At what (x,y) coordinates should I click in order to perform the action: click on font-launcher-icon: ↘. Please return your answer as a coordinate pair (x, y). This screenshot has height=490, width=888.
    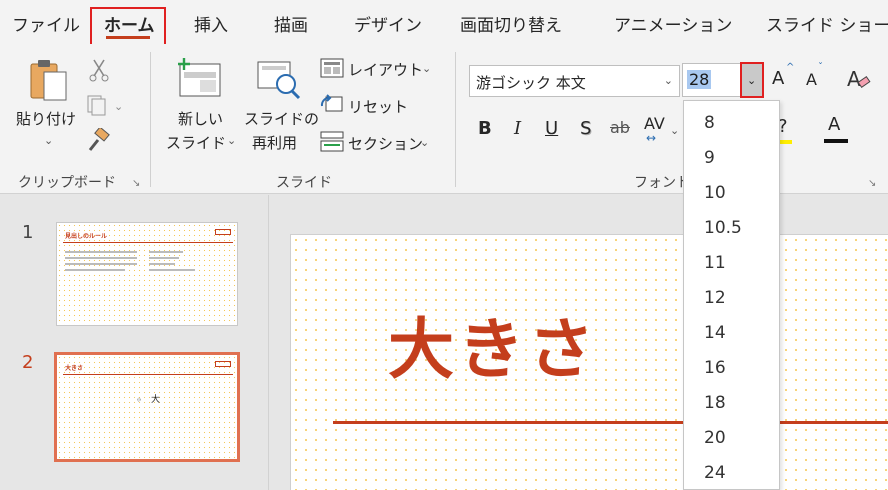
    Looking at the image, I should click on (872, 183).